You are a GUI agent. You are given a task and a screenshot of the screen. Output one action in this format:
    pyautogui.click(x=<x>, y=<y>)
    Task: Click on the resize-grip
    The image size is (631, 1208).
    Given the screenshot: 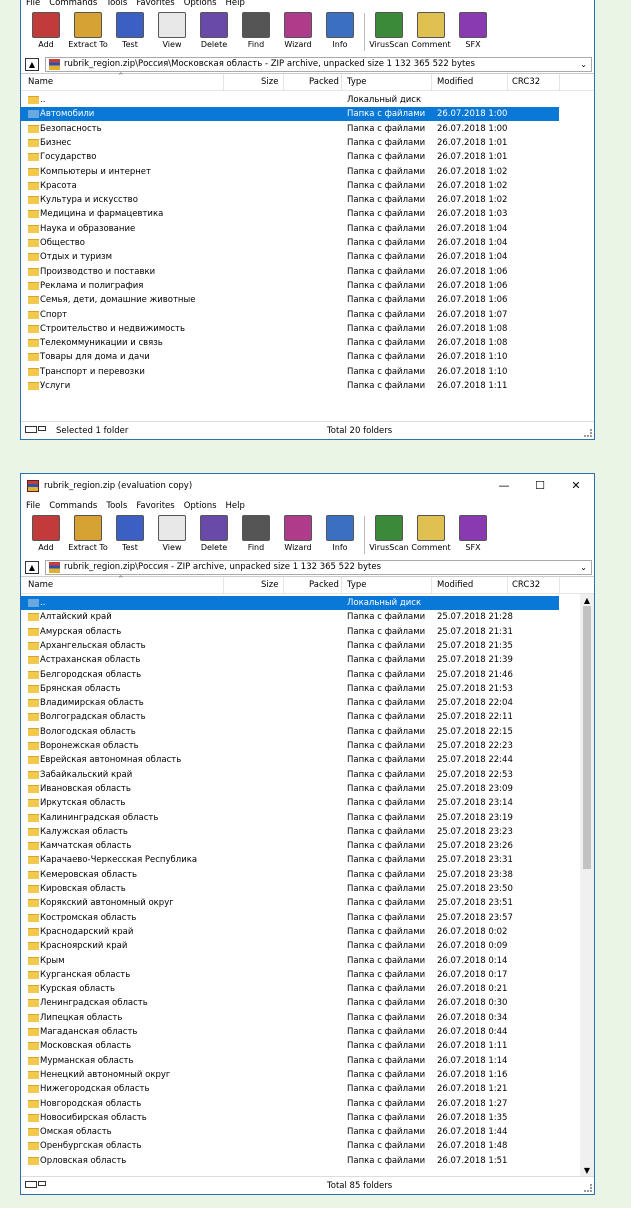 What is the action you would take?
    pyautogui.click(x=588, y=1188)
    